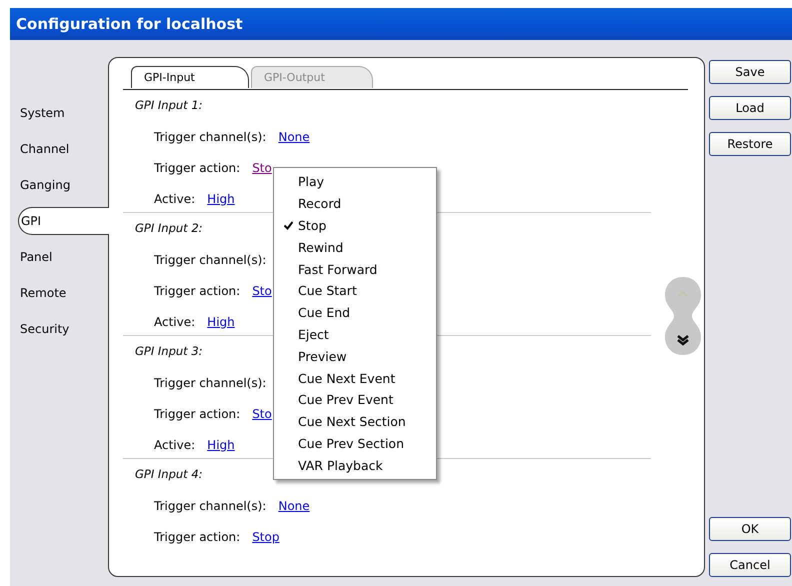  What do you see at coordinates (750, 565) in the screenshot?
I see `dialog-button: Cancel` at bounding box center [750, 565].